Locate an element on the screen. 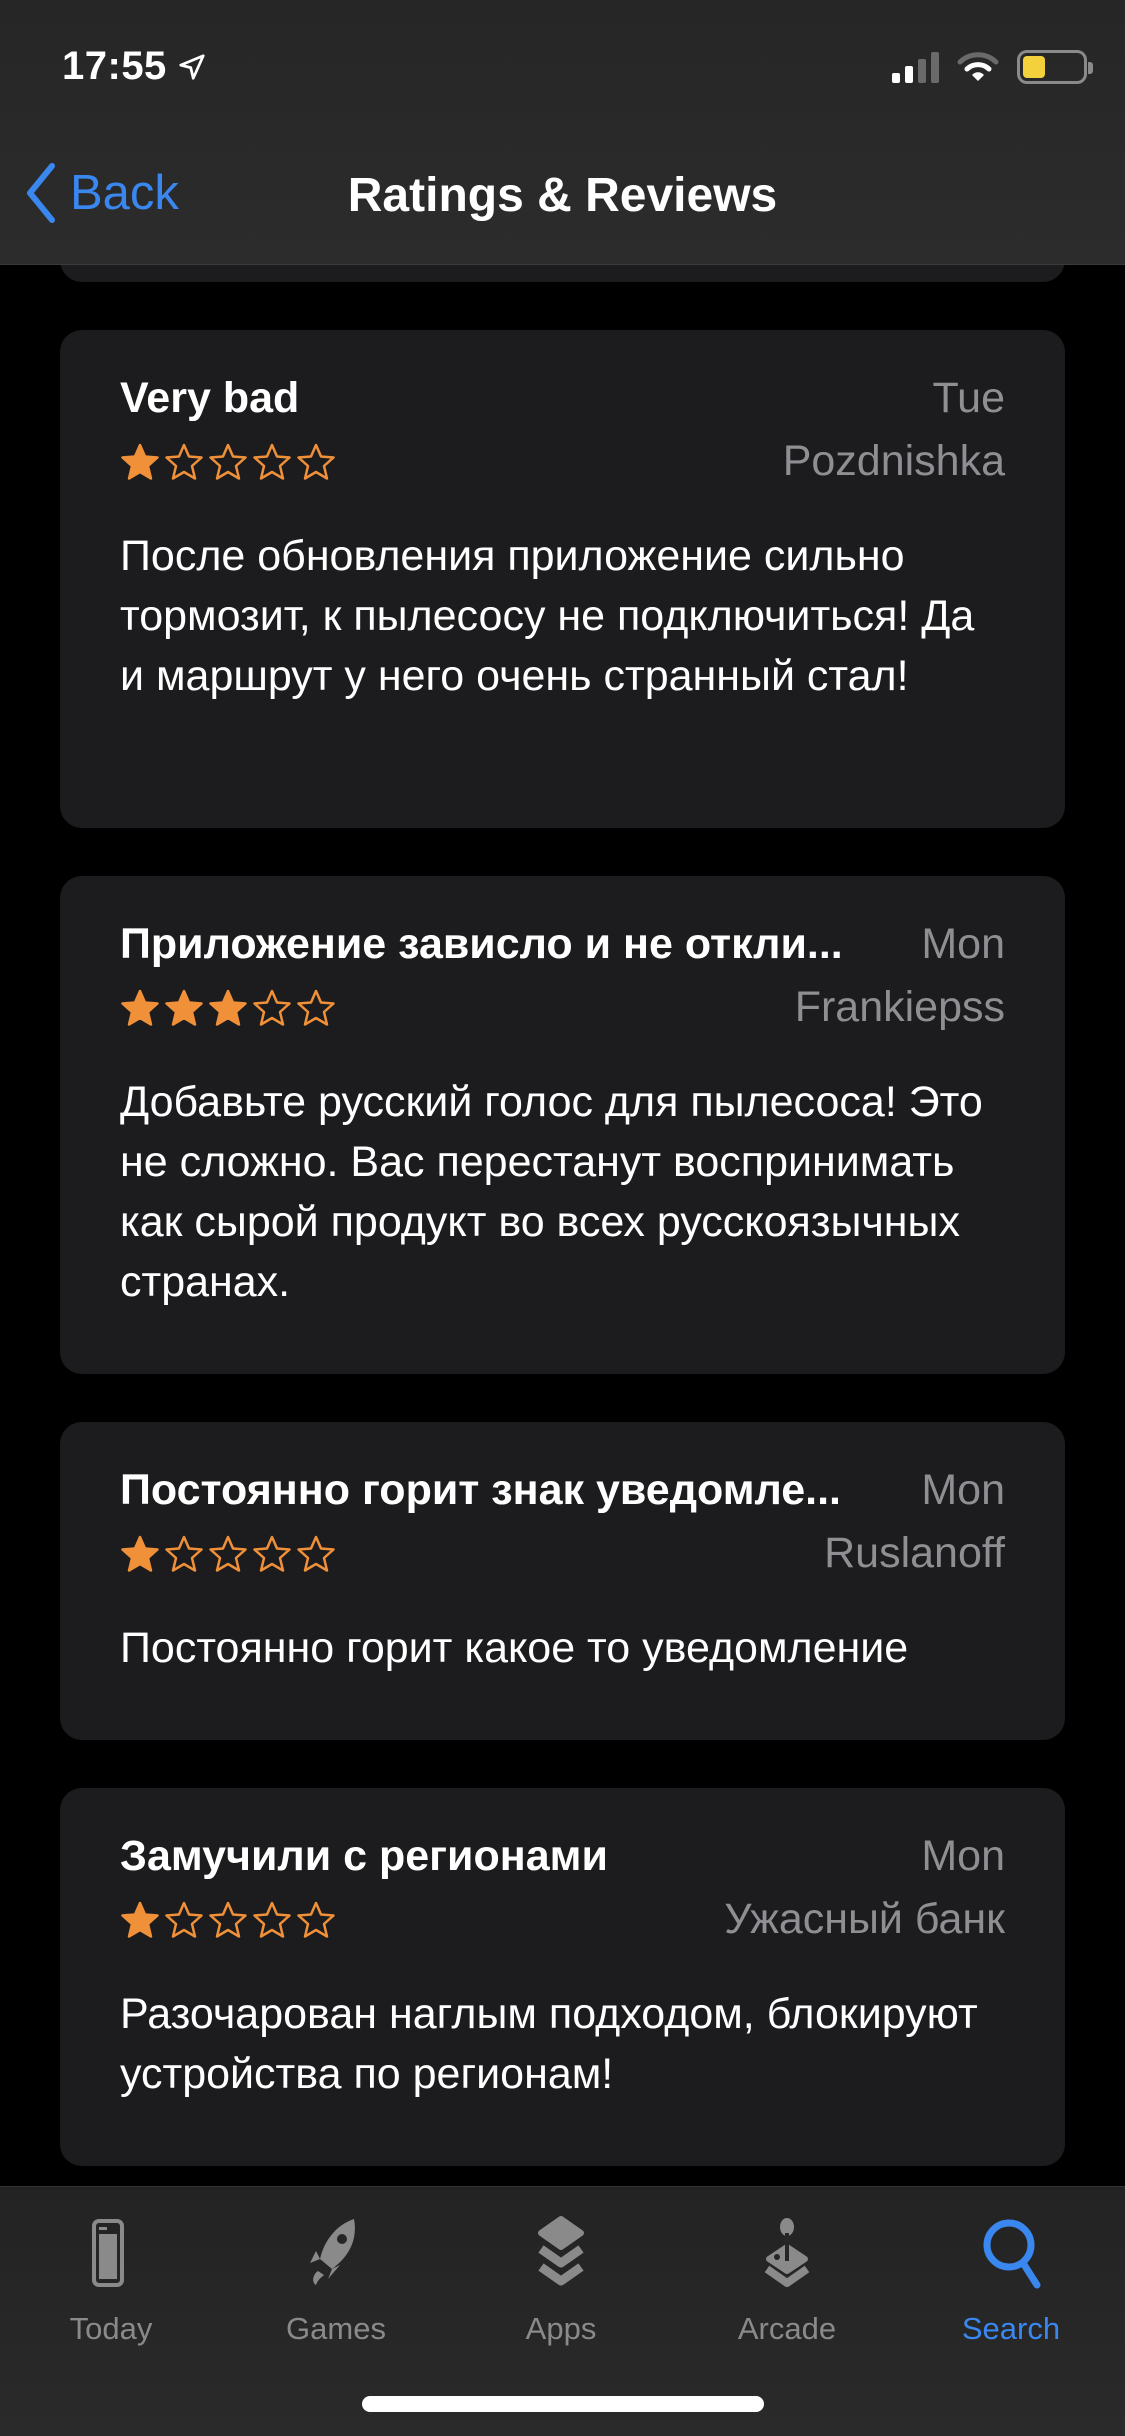  review-title: Замучили с регионами is located at coordinates (364, 1856).